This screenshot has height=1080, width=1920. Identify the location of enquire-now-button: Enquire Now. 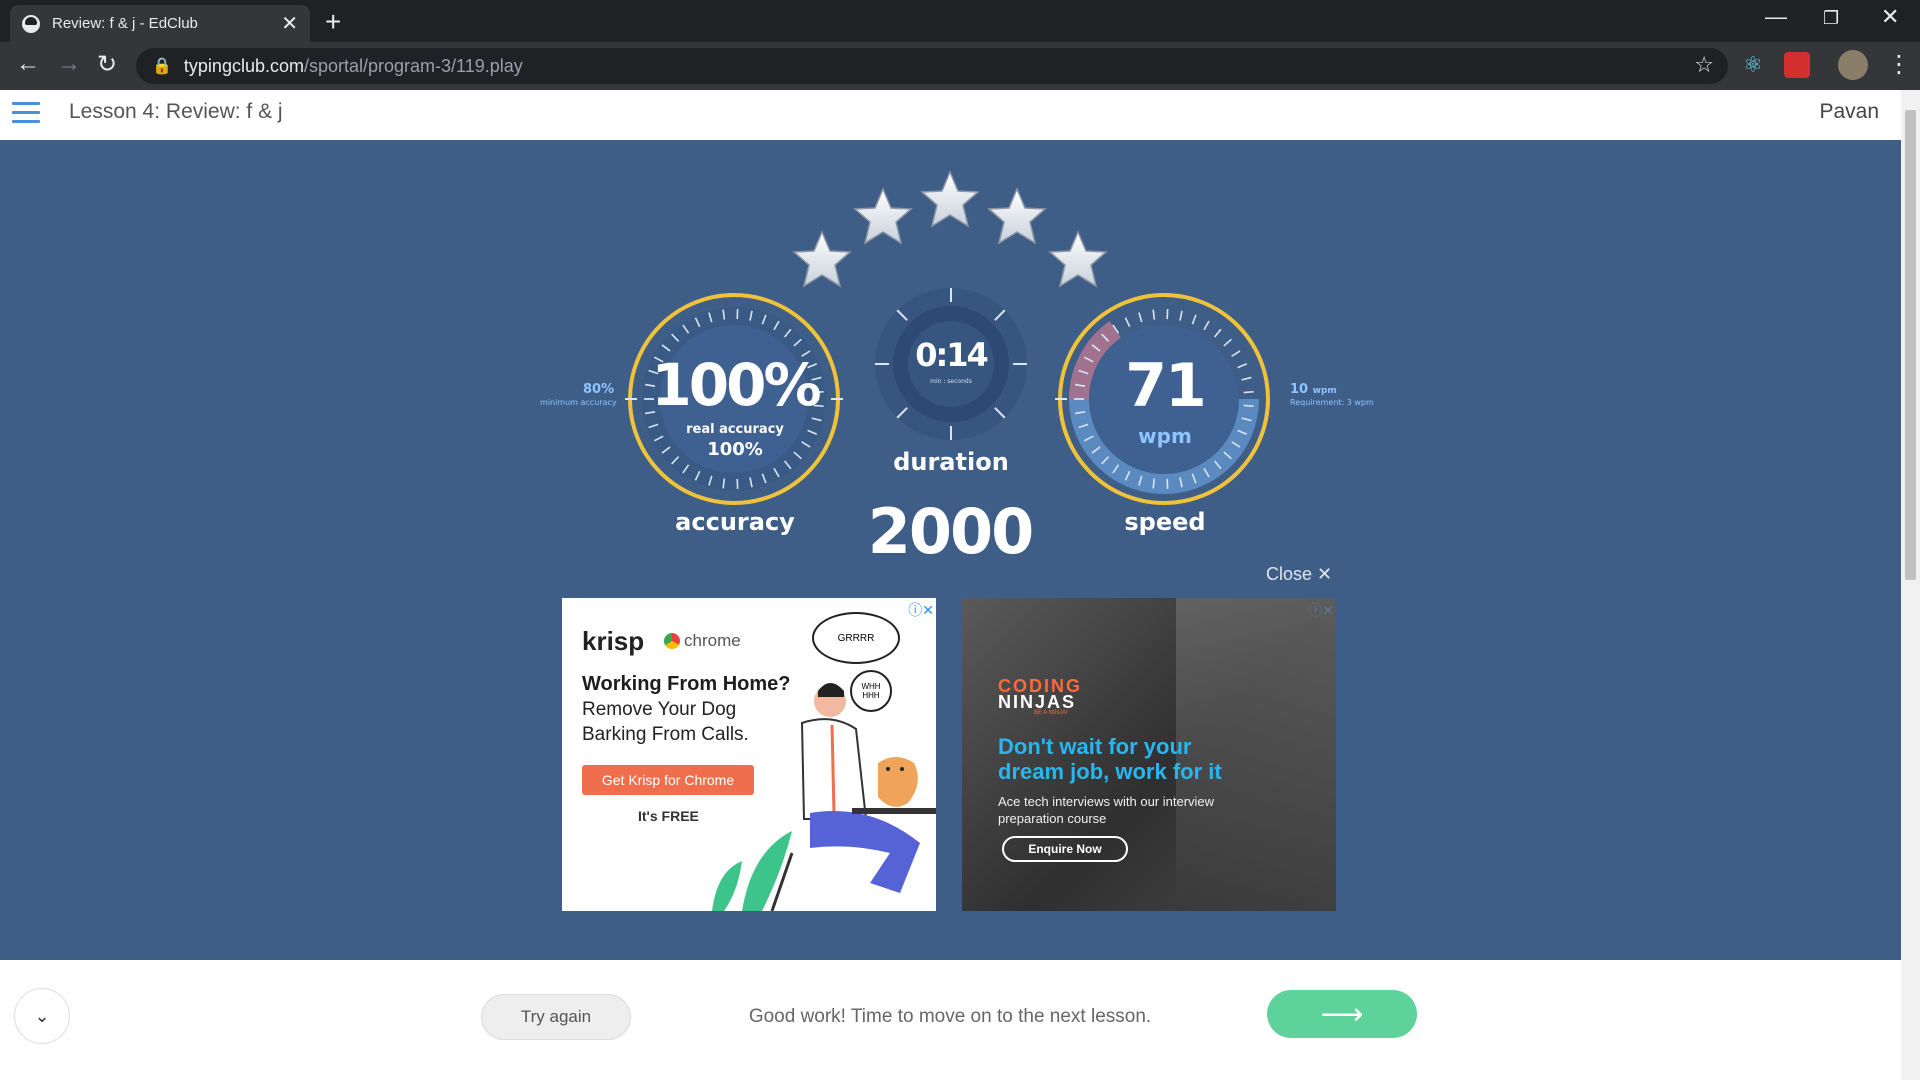
(1065, 849).